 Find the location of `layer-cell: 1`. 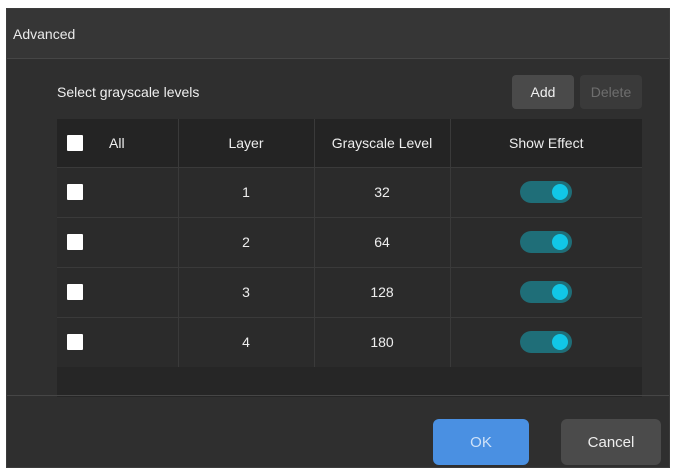

layer-cell: 1 is located at coordinates (246, 192).